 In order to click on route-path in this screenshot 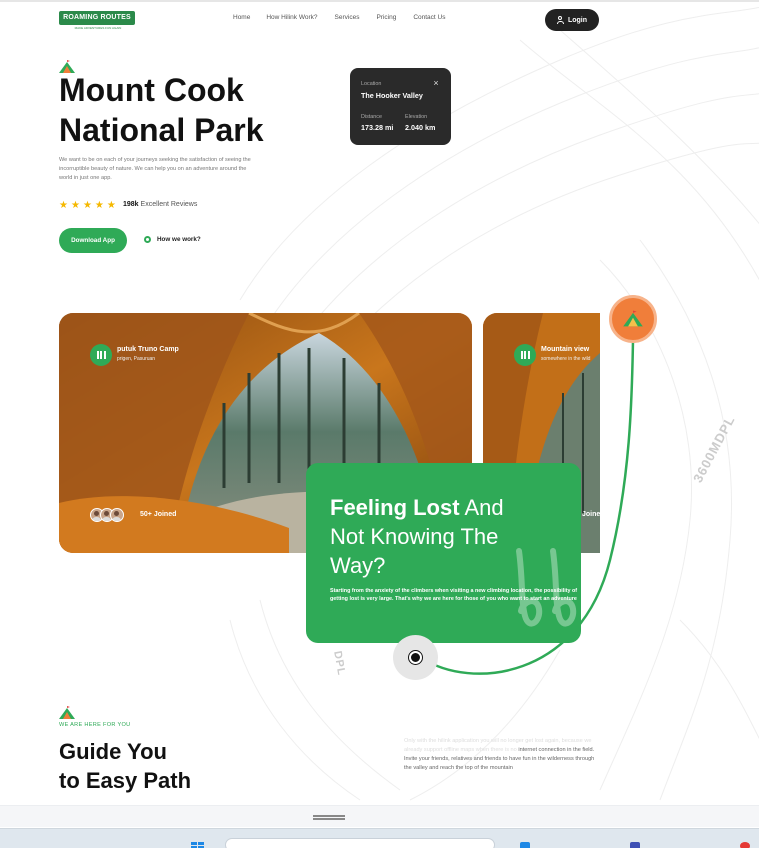, I will do `click(528, 507)`.